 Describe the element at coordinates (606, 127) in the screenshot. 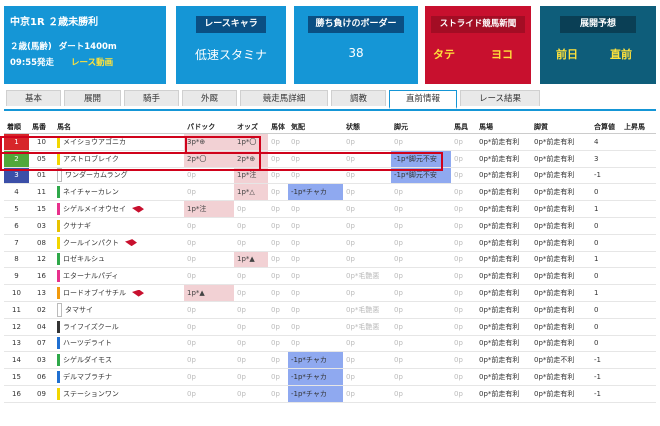

I see `col-total: 合算値` at that location.